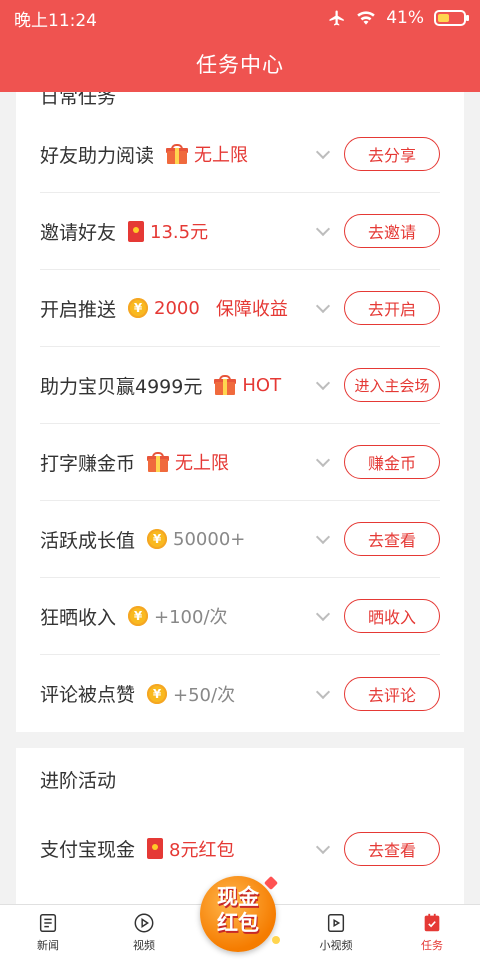  Describe the element at coordinates (392, 385) in the screenshot. I see `task-action-button: 进入主会场` at that location.